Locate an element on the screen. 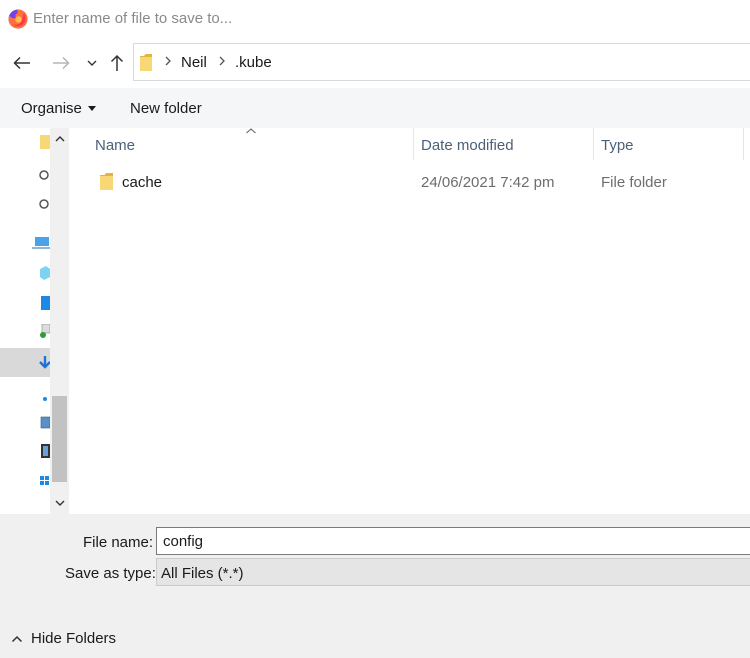 This screenshot has width=750, height=658. save-as-type-label: Save as type: is located at coordinates (110, 573).